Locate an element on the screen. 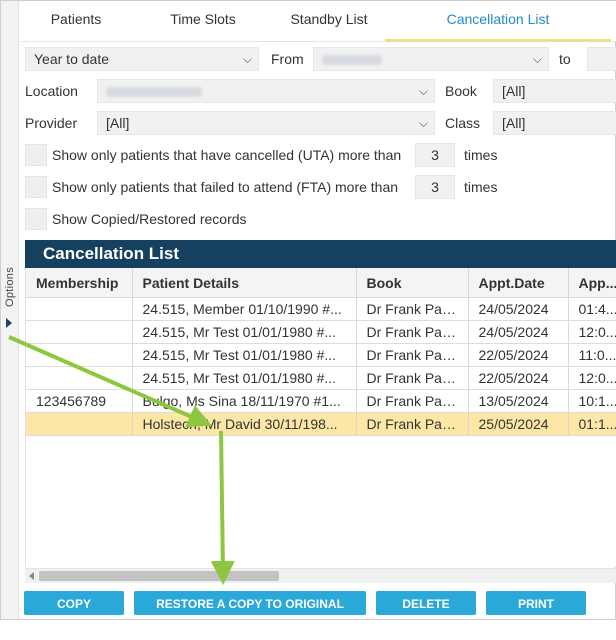  col-membership: Membership is located at coordinates (79, 283).